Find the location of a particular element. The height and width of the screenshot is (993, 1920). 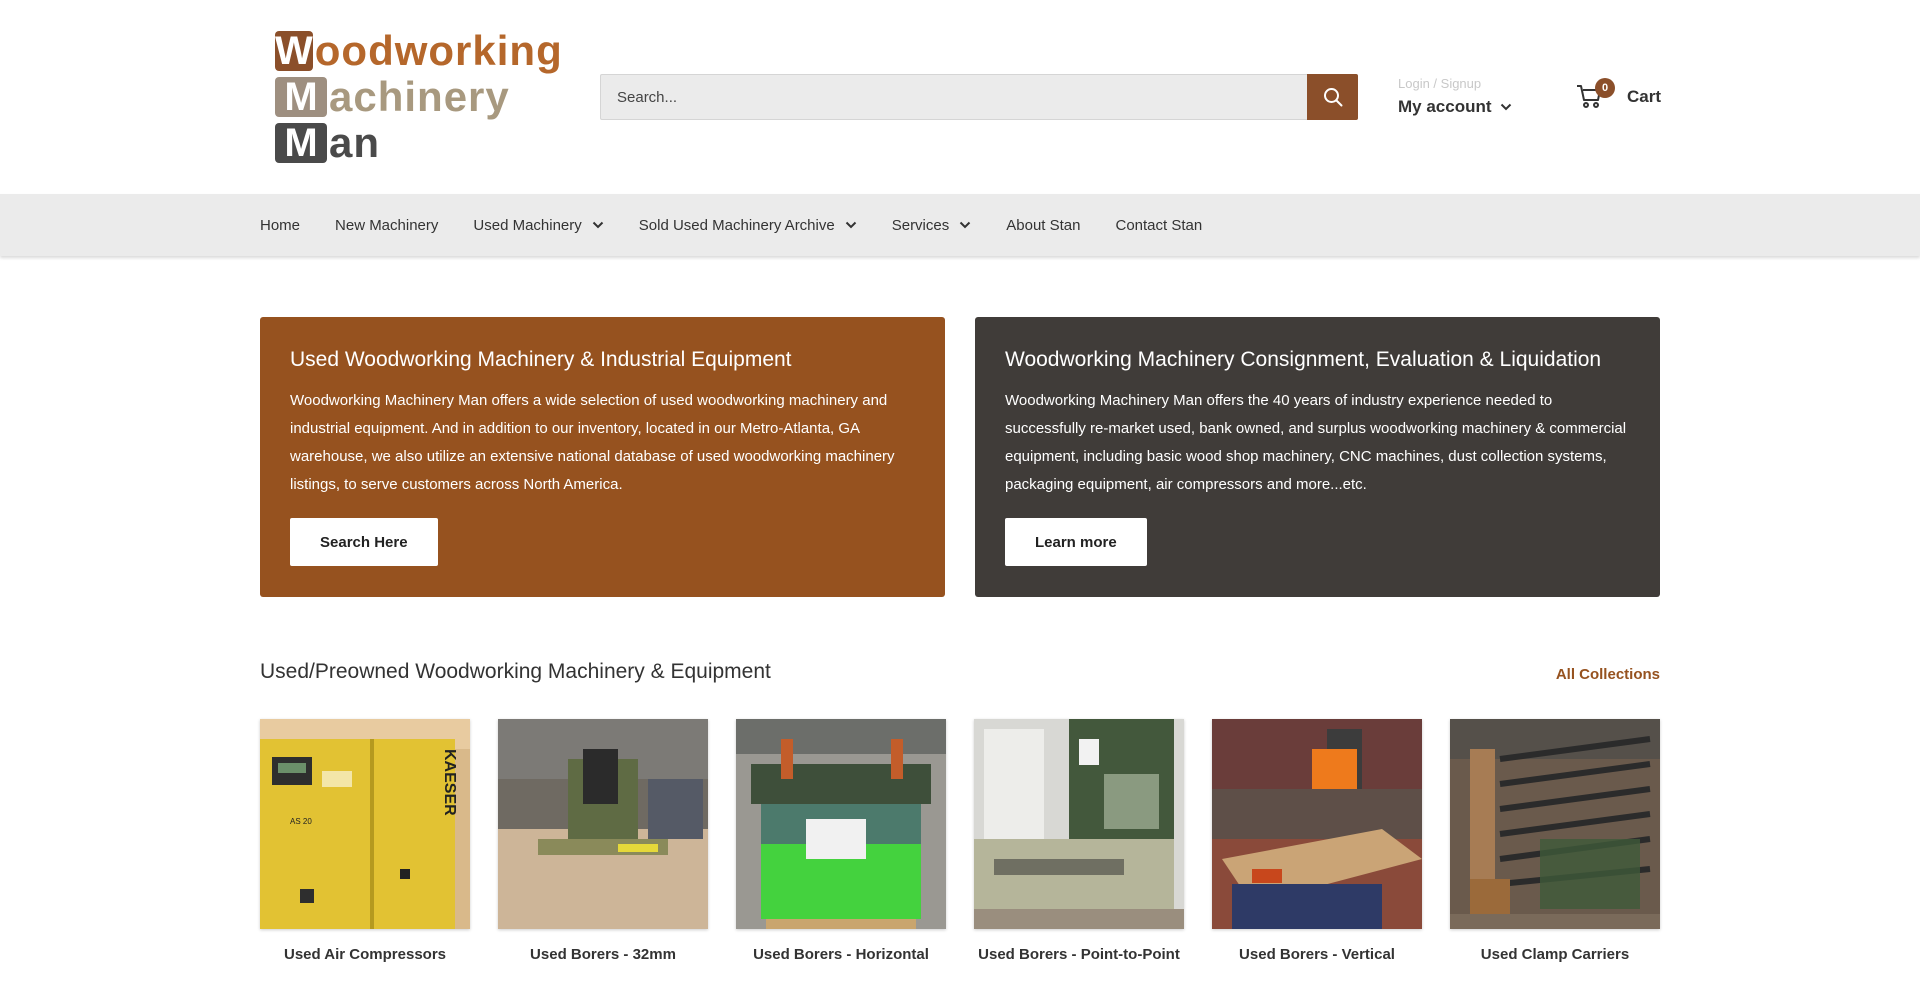

my-account-toggle: My account is located at coordinates (1455, 107).